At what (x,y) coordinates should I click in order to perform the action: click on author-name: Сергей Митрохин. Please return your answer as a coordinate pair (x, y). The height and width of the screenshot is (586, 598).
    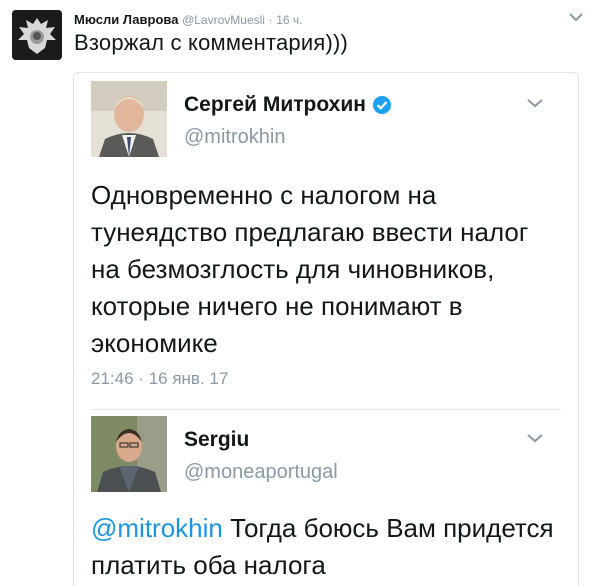
    Looking at the image, I should click on (275, 105).